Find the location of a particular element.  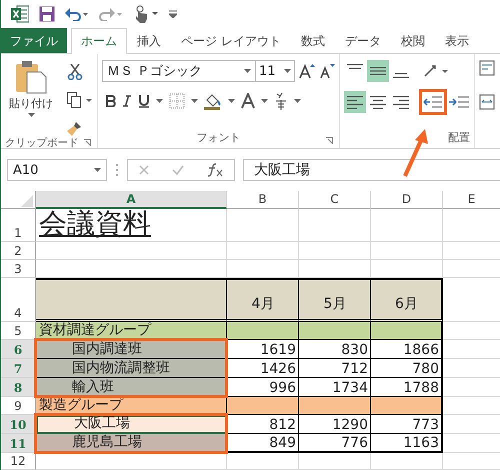

column-header: D is located at coordinates (407, 200).